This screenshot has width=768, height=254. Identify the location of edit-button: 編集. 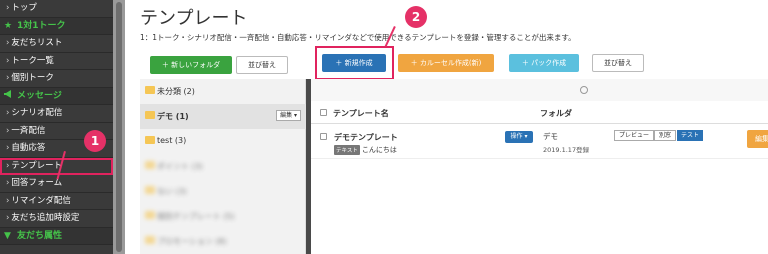
(757, 139).